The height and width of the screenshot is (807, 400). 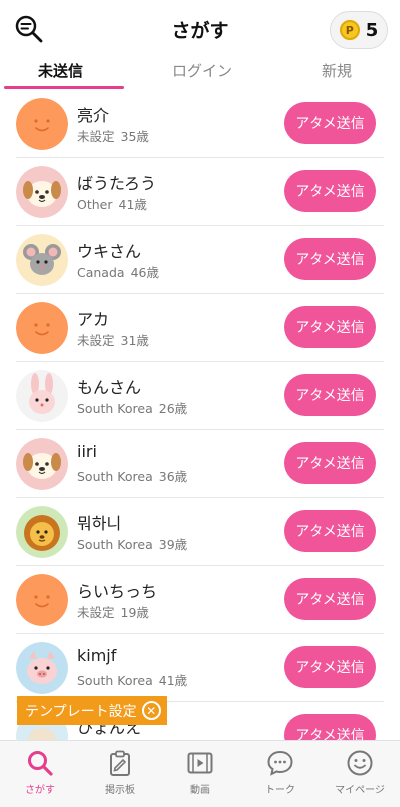 I want to click on search-icon, so click(x=40, y=763).